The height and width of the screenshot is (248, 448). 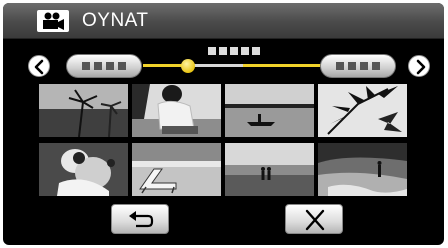 What do you see at coordinates (83, 169) in the screenshot?
I see `couple-hug-thumbnail` at bounding box center [83, 169].